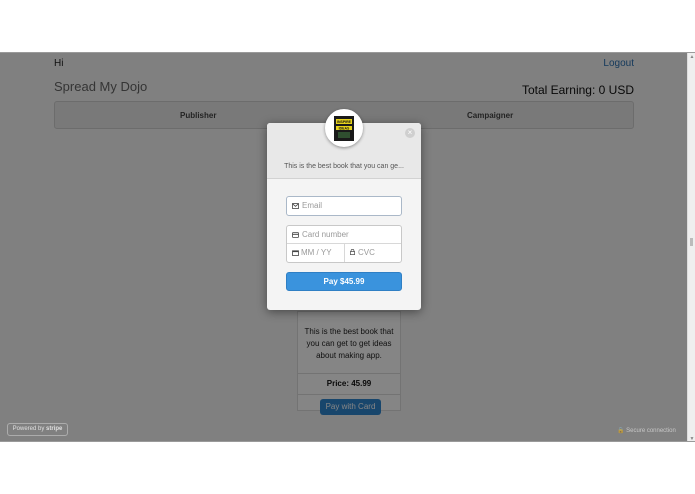  I want to click on lock-icon, so click(352, 252).